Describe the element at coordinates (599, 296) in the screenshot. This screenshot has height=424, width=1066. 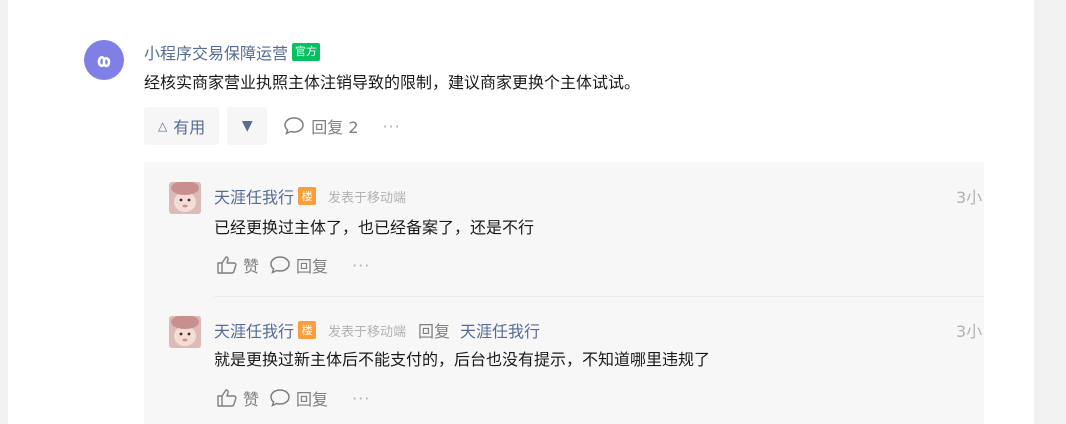
I see `divider` at that location.